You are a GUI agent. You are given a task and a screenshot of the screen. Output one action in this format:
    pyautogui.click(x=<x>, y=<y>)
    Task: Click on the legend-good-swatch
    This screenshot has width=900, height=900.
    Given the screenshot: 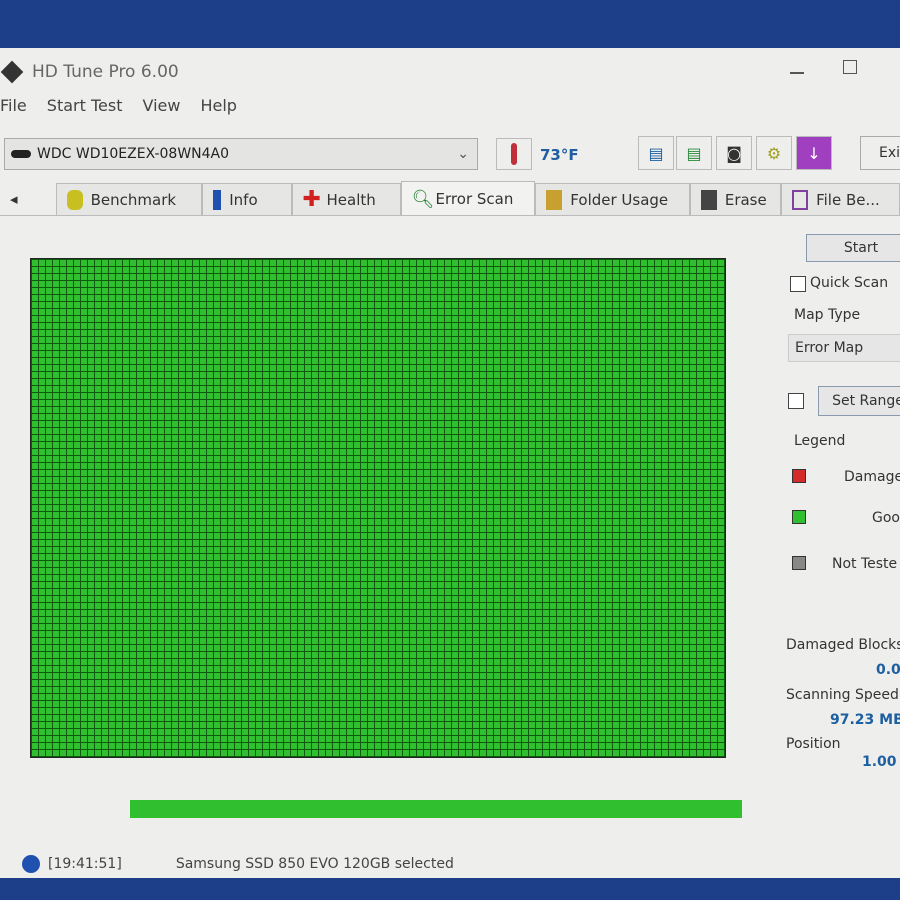 What is the action you would take?
    pyautogui.click(x=799, y=517)
    